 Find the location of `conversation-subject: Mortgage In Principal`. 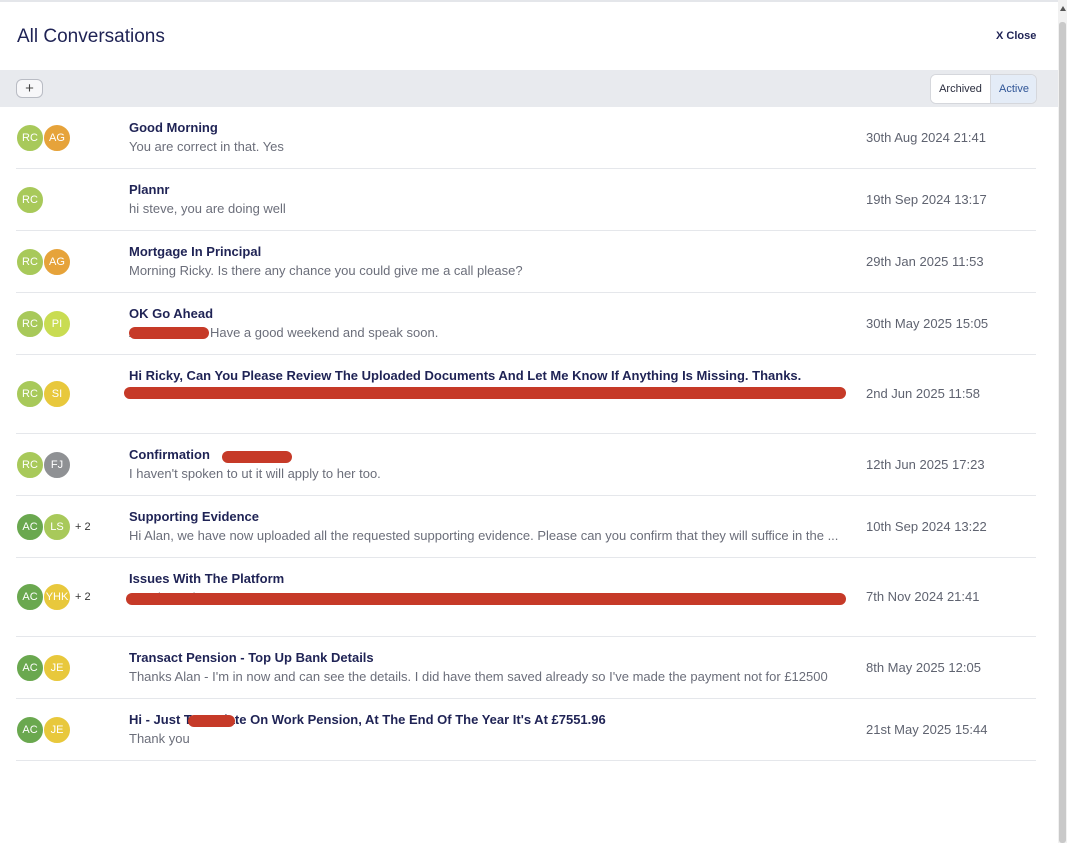

conversation-subject: Mortgage In Principal is located at coordinates (195, 251).